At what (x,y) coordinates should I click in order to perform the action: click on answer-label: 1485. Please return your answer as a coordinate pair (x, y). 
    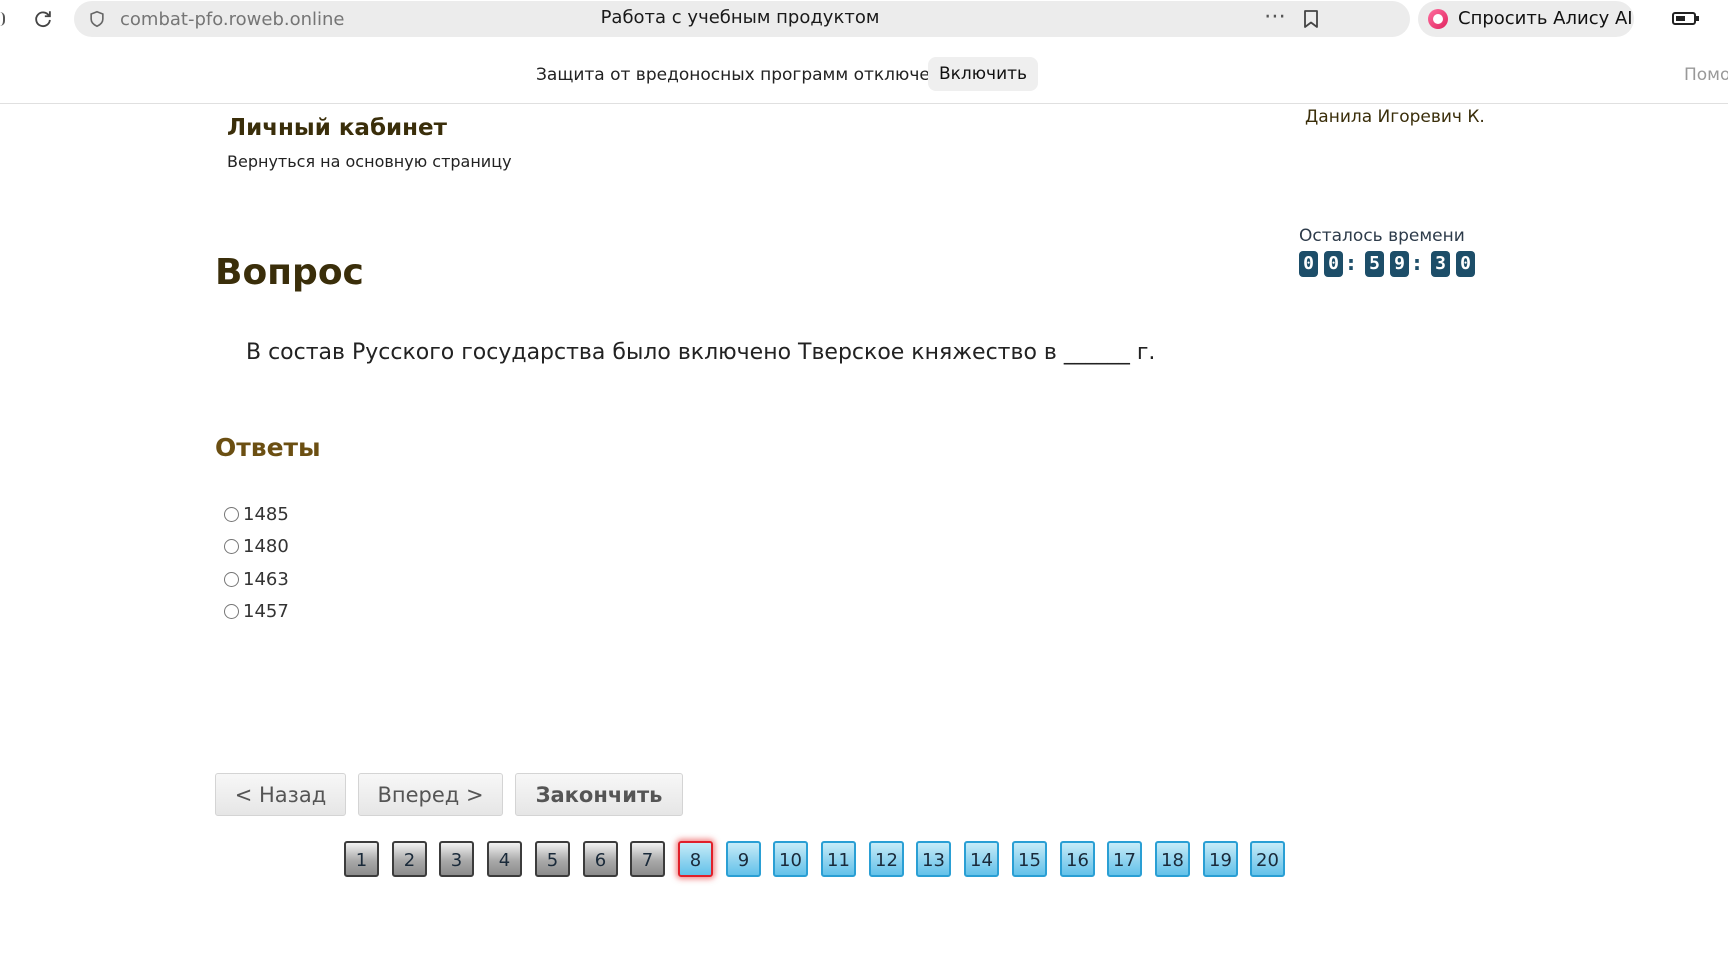
    Looking at the image, I should click on (266, 514).